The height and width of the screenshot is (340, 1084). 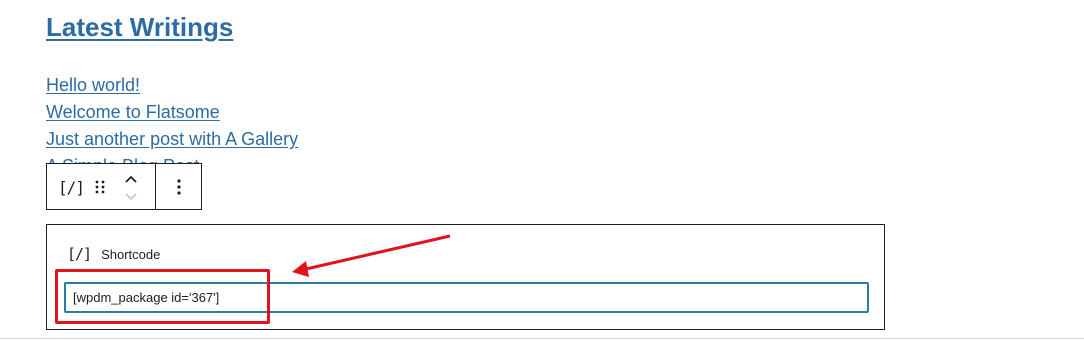 What do you see at coordinates (246, 139) in the screenshot?
I see `post-link: Just another post with A Gallery` at bounding box center [246, 139].